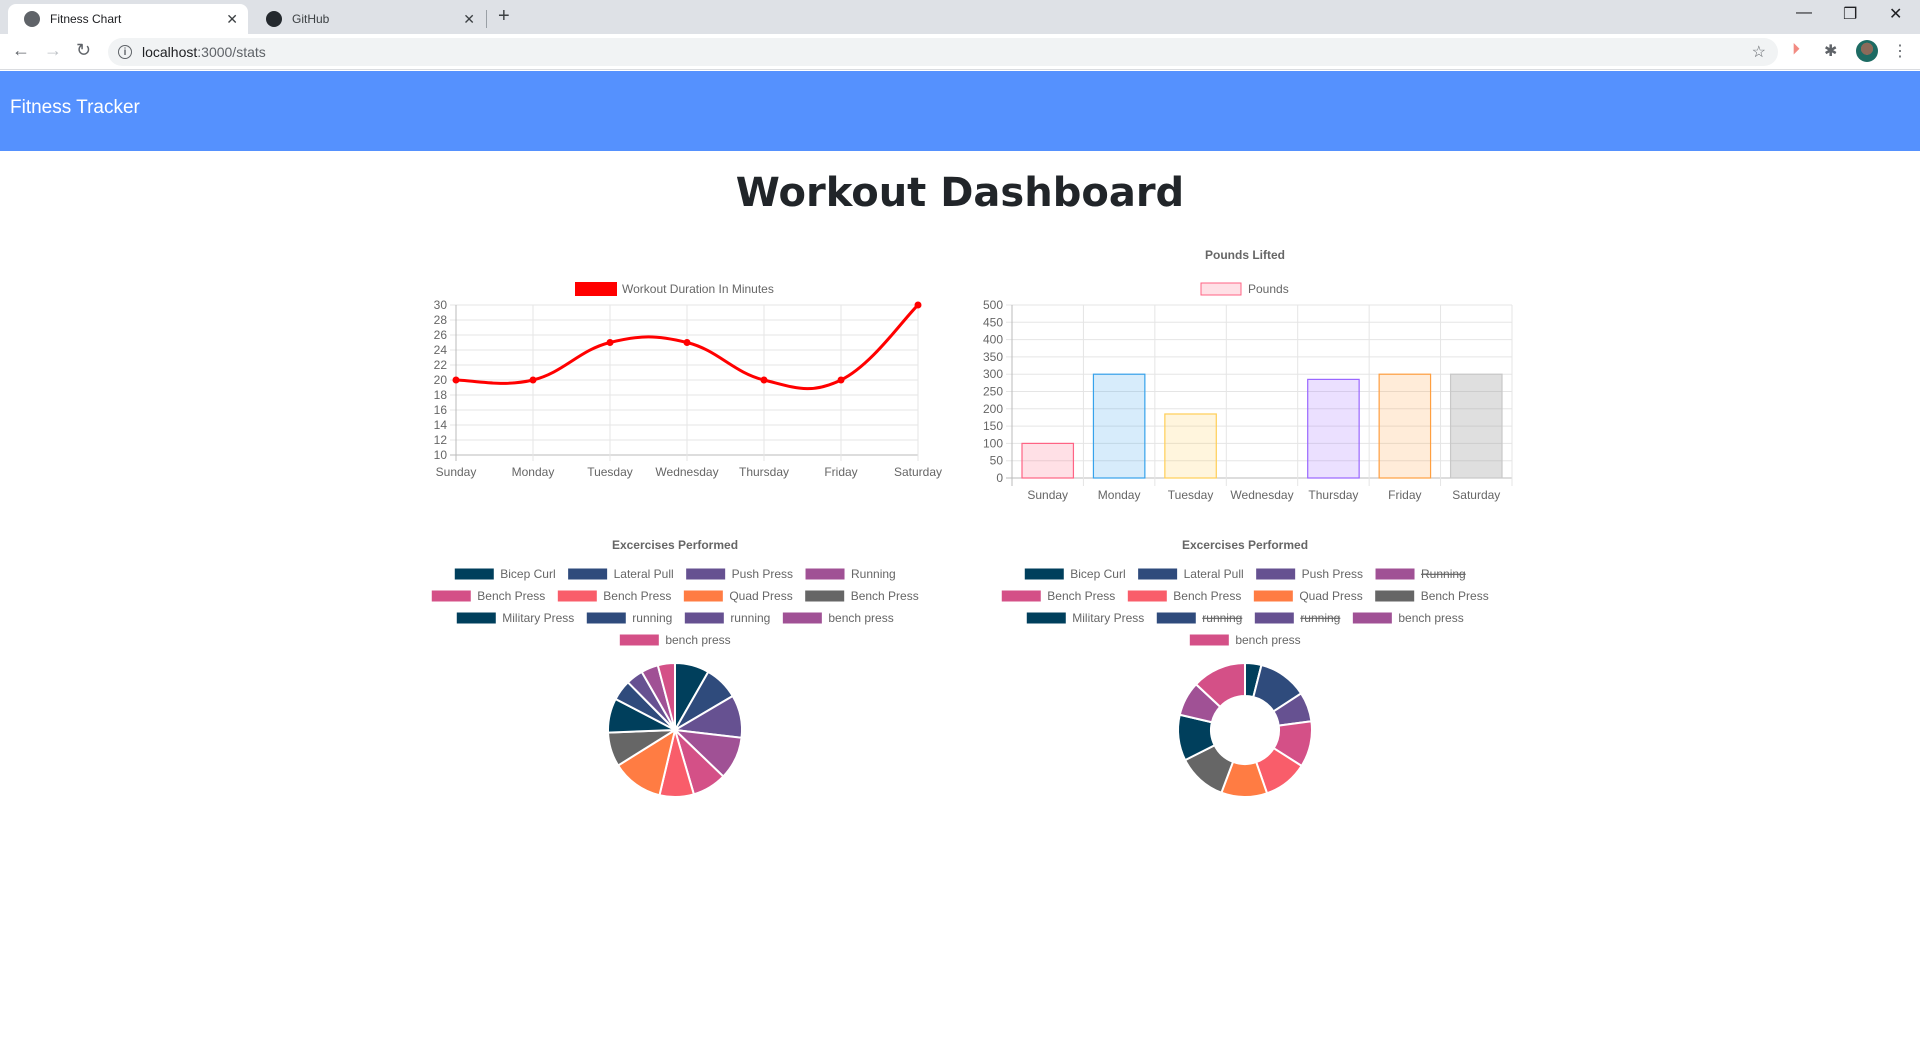  What do you see at coordinates (1268, 289) in the screenshot?
I see `legend-label: Pounds` at bounding box center [1268, 289].